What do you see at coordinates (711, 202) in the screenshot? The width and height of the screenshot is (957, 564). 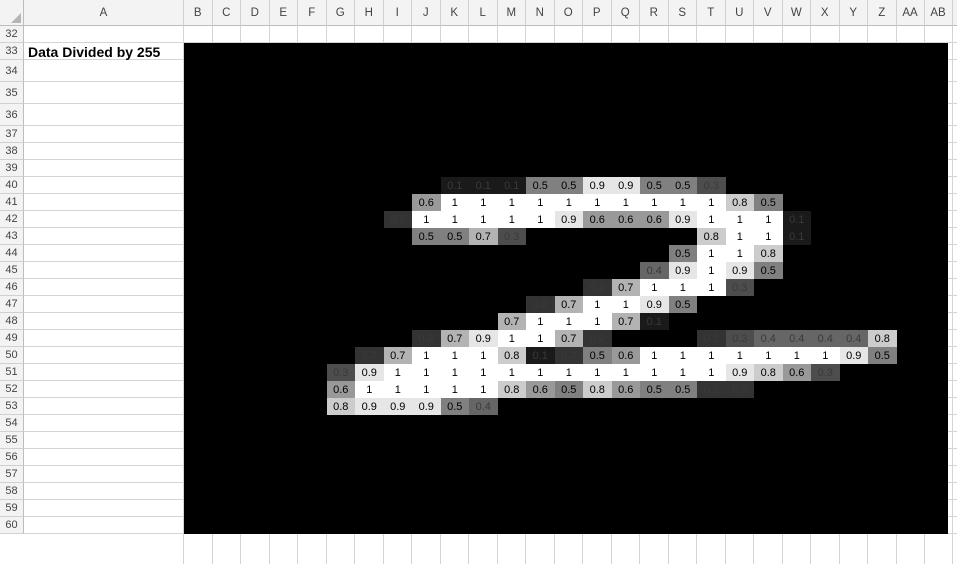 I see `pixel-cell-T41: 1` at bounding box center [711, 202].